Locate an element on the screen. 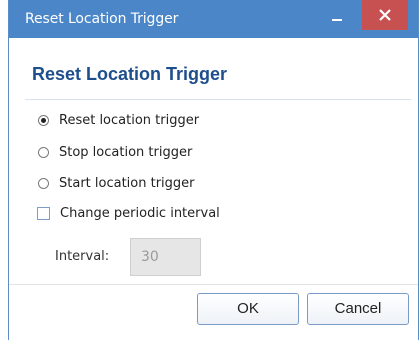 The height and width of the screenshot is (340, 420). interval-input is located at coordinates (165, 257).